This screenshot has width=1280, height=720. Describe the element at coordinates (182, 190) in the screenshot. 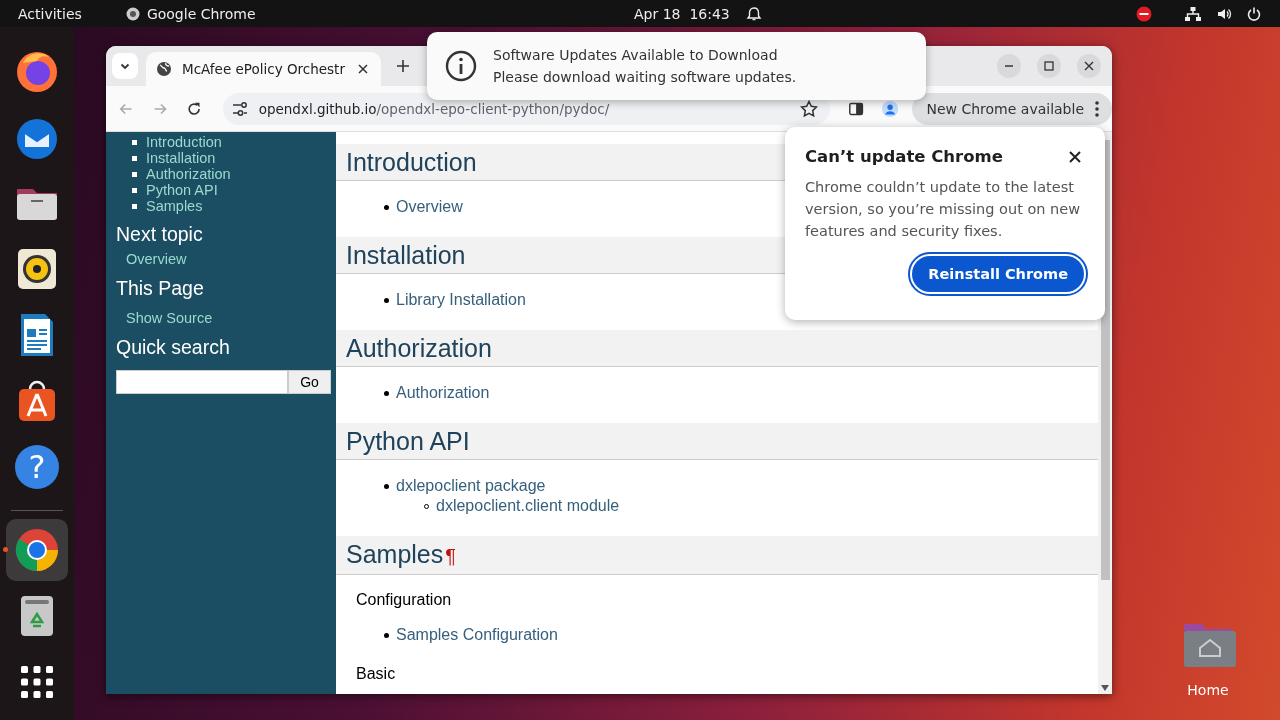

I see `sidebar-link: Python API` at that location.